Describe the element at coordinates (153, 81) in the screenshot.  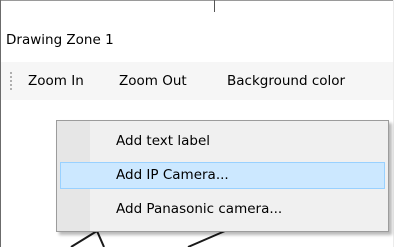
I see `zoom-out-button: Zoom Out` at that location.